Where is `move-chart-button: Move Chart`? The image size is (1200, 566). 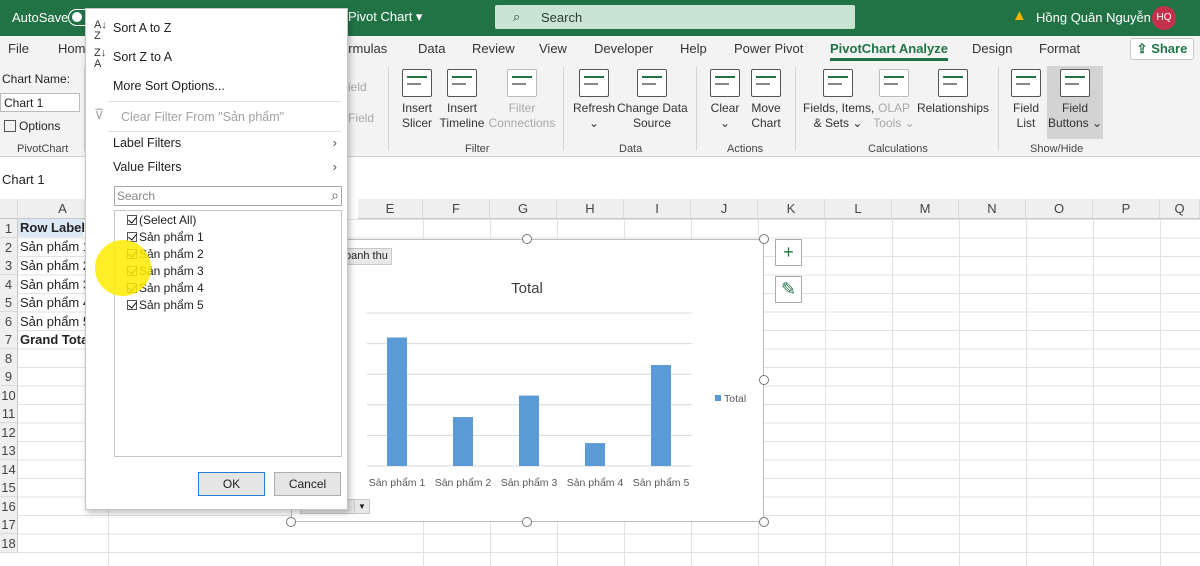
move-chart-button: Move Chart is located at coordinates (766, 100).